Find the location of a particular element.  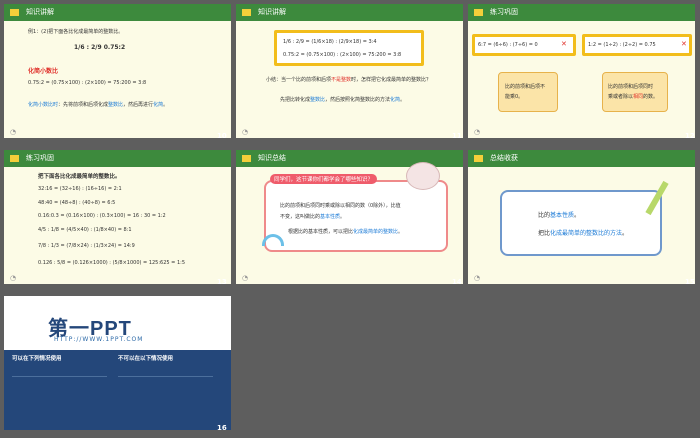

note2-red: 相同 is located at coordinates (638, 97).